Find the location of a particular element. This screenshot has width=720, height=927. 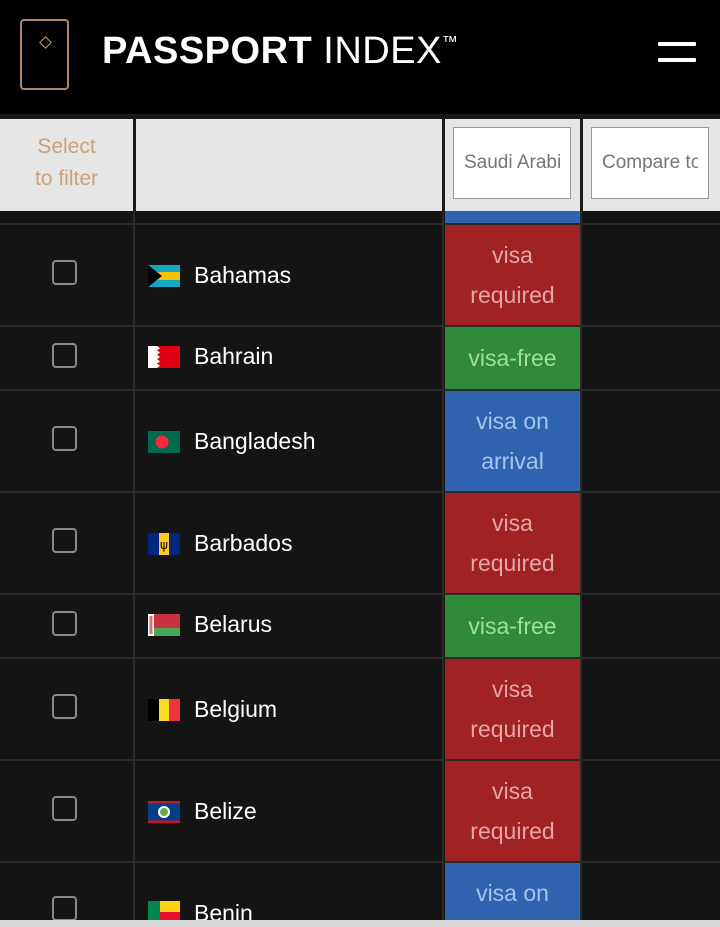

svg-text: ψ is located at coordinates (164, 545).